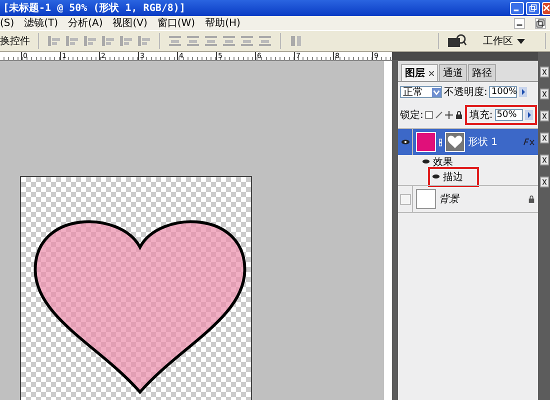 The width and height of the screenshot is (550, 400). What do you see at coordinates (421, 92) in the screenshot?
I see `blend-mode-dropdown: 正常` at bounding box center [421, 92].